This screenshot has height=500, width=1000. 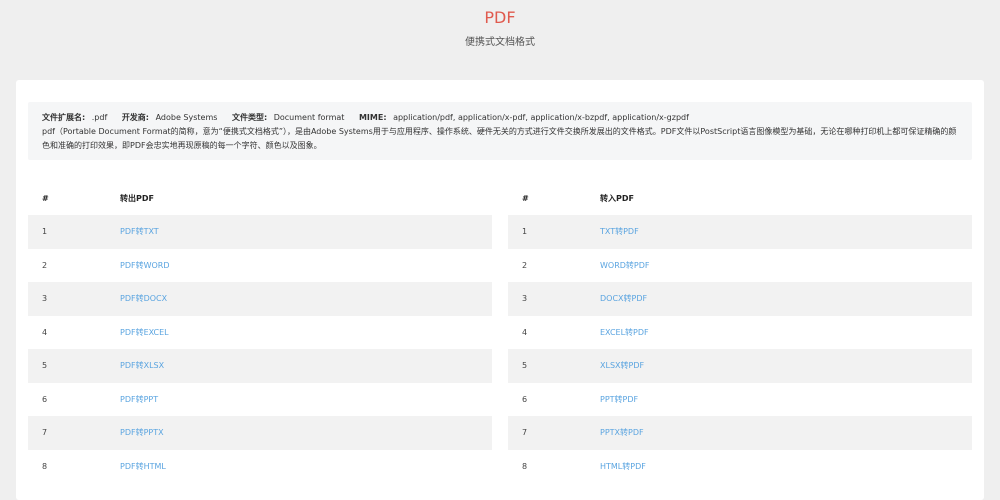 What do you see at coordinates (144, 332) in the screenshot?
I see `convert-link-pdf-excel: PDF转EXCEL` at bounding box center [144, 332].